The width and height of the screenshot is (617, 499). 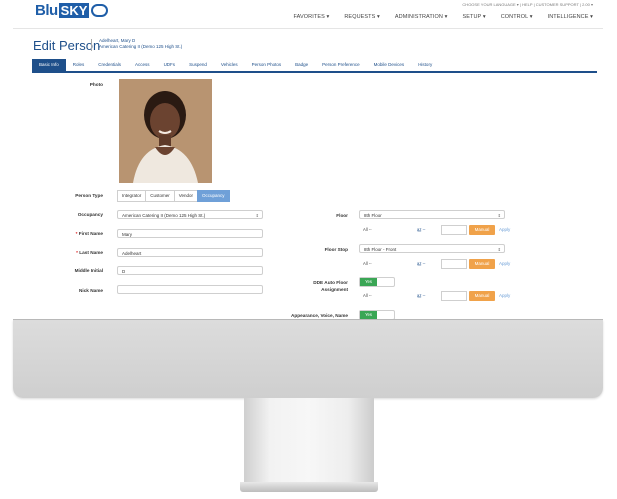 I want to click on dde-sort-icon: a͟z --, so click(x=421, y=295).